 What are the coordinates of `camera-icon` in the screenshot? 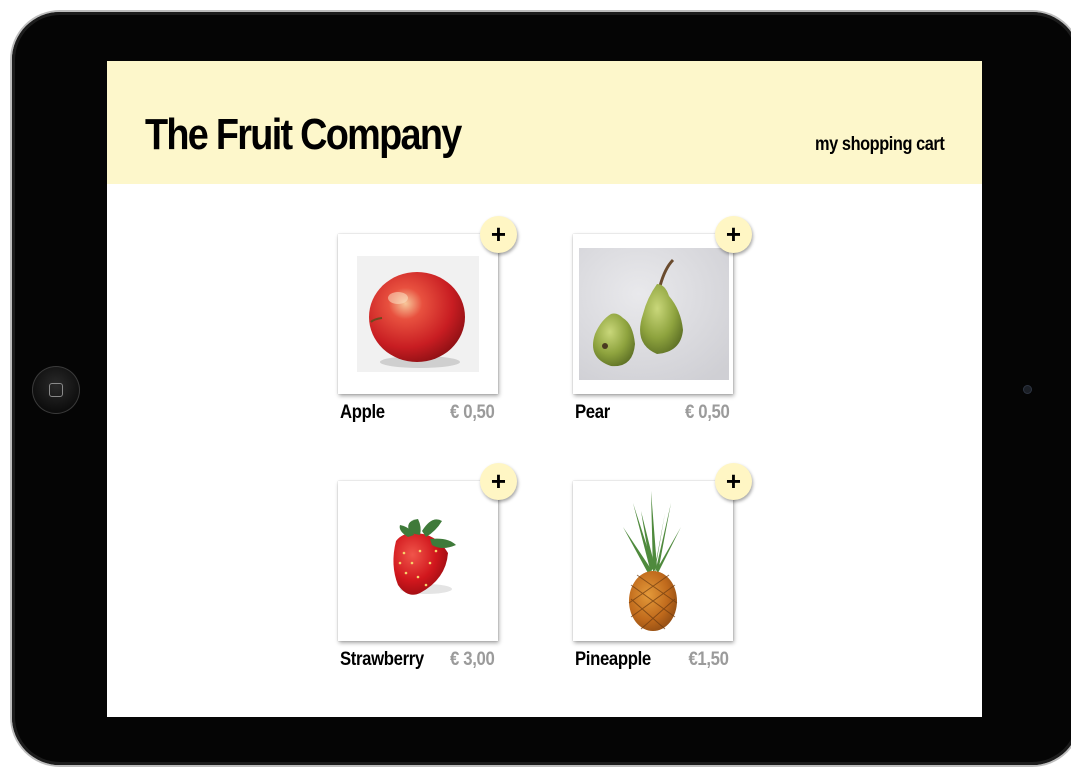 It's located at (1027, 389).